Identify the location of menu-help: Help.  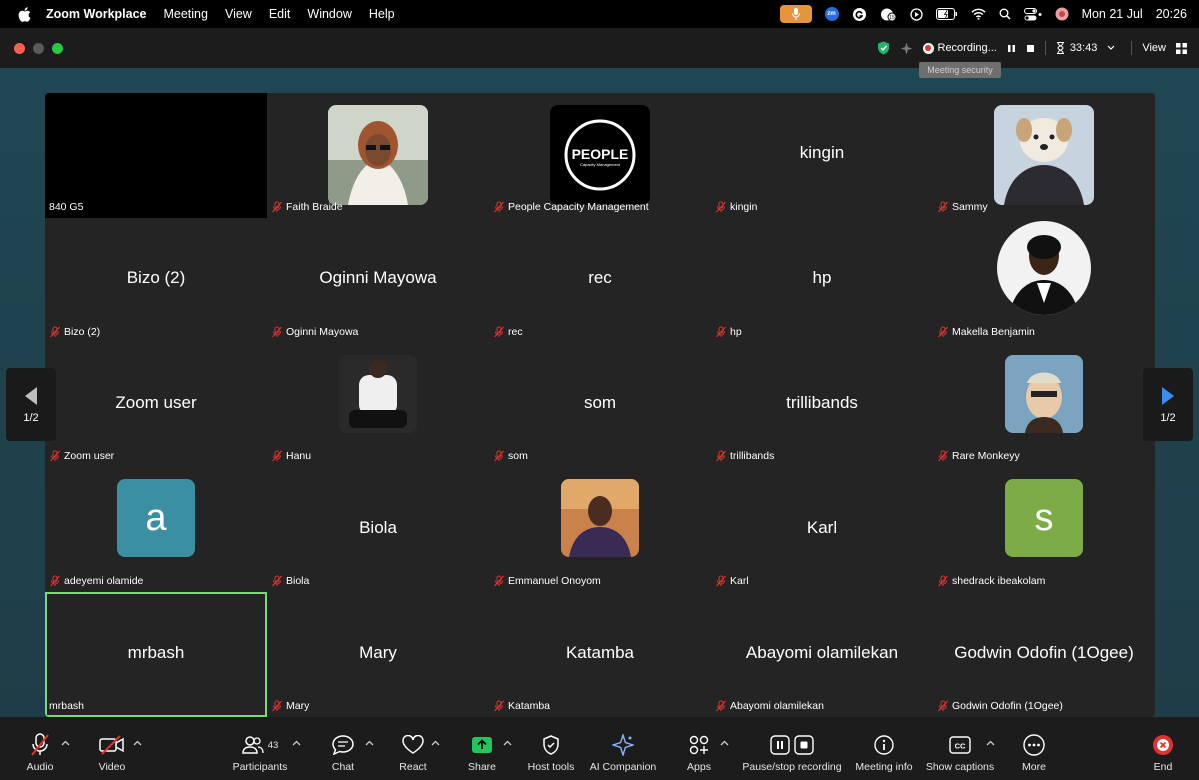
(381, 14).